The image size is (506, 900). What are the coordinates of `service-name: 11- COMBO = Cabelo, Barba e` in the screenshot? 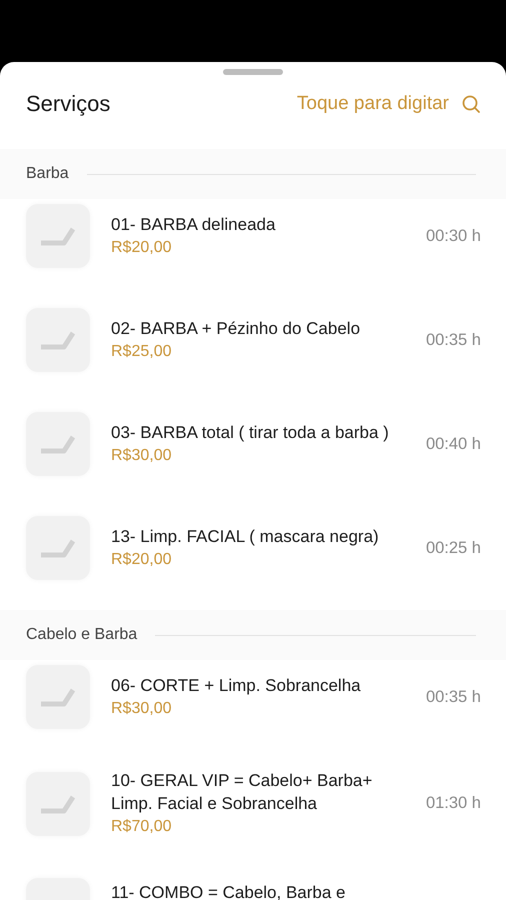 It's located at (228, 891).